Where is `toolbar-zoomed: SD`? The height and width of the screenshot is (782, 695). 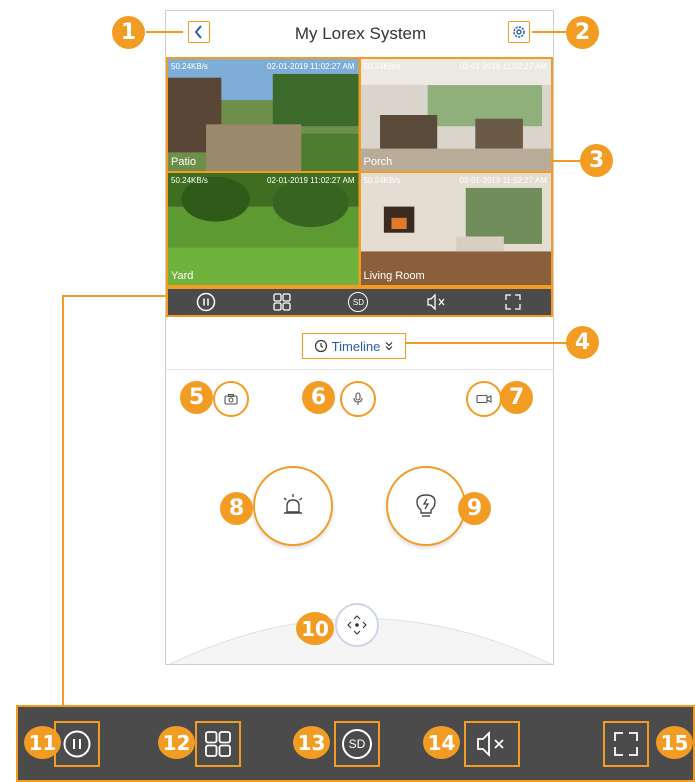 toolbar-zoomed: SD is located at coordinates (355, 743).